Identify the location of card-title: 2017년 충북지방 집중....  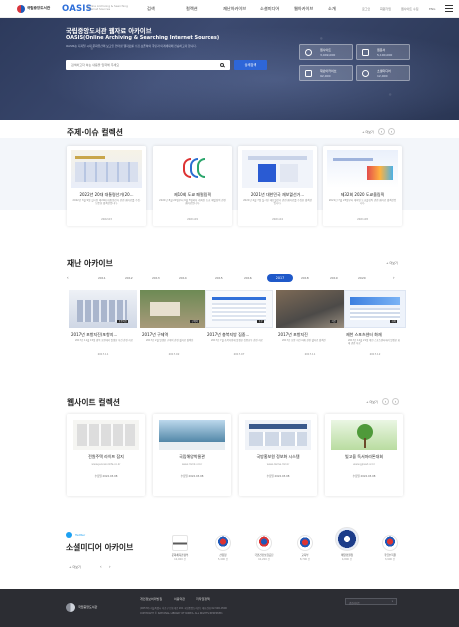
(228, 334).